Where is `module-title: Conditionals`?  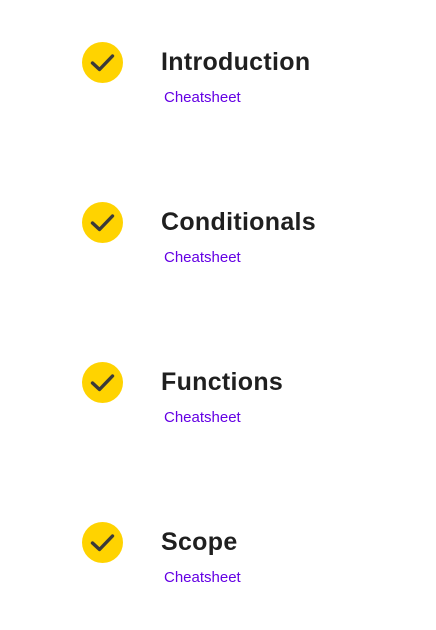
module-title: Conditionals is located at coordinates (238, 222).